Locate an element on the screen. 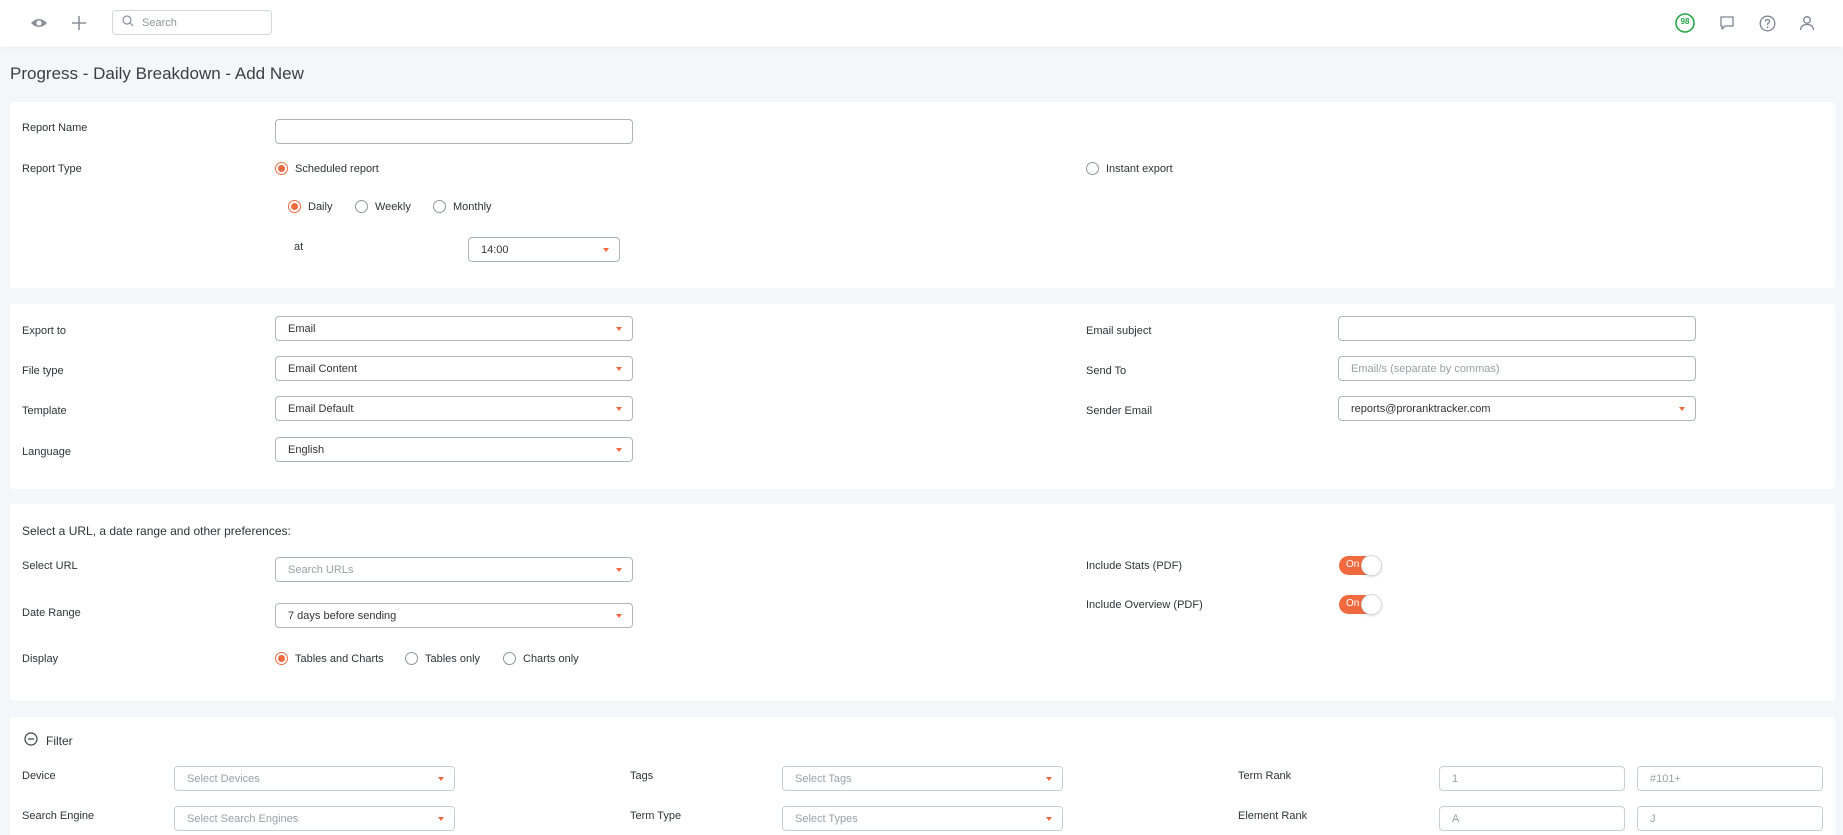 The image size is (1843, 835). template-value: Email Default is located at coordinates (321, 408).